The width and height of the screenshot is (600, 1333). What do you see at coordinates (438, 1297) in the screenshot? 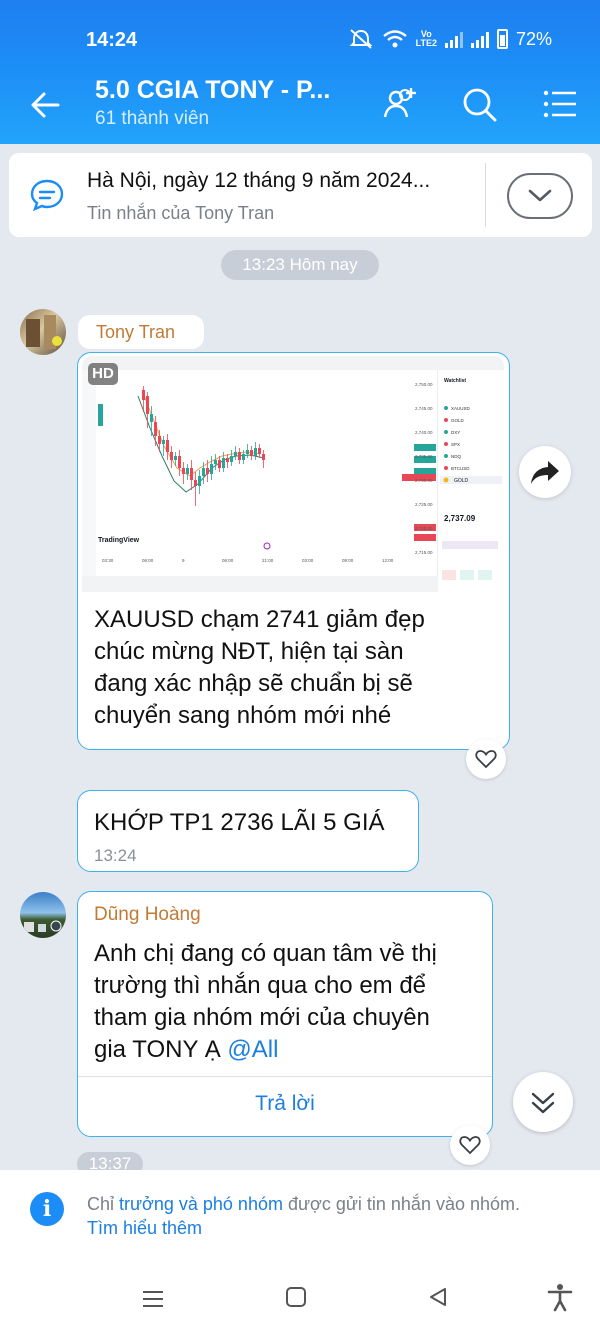
I see `back-icon` at bounding box center [438, 1297].